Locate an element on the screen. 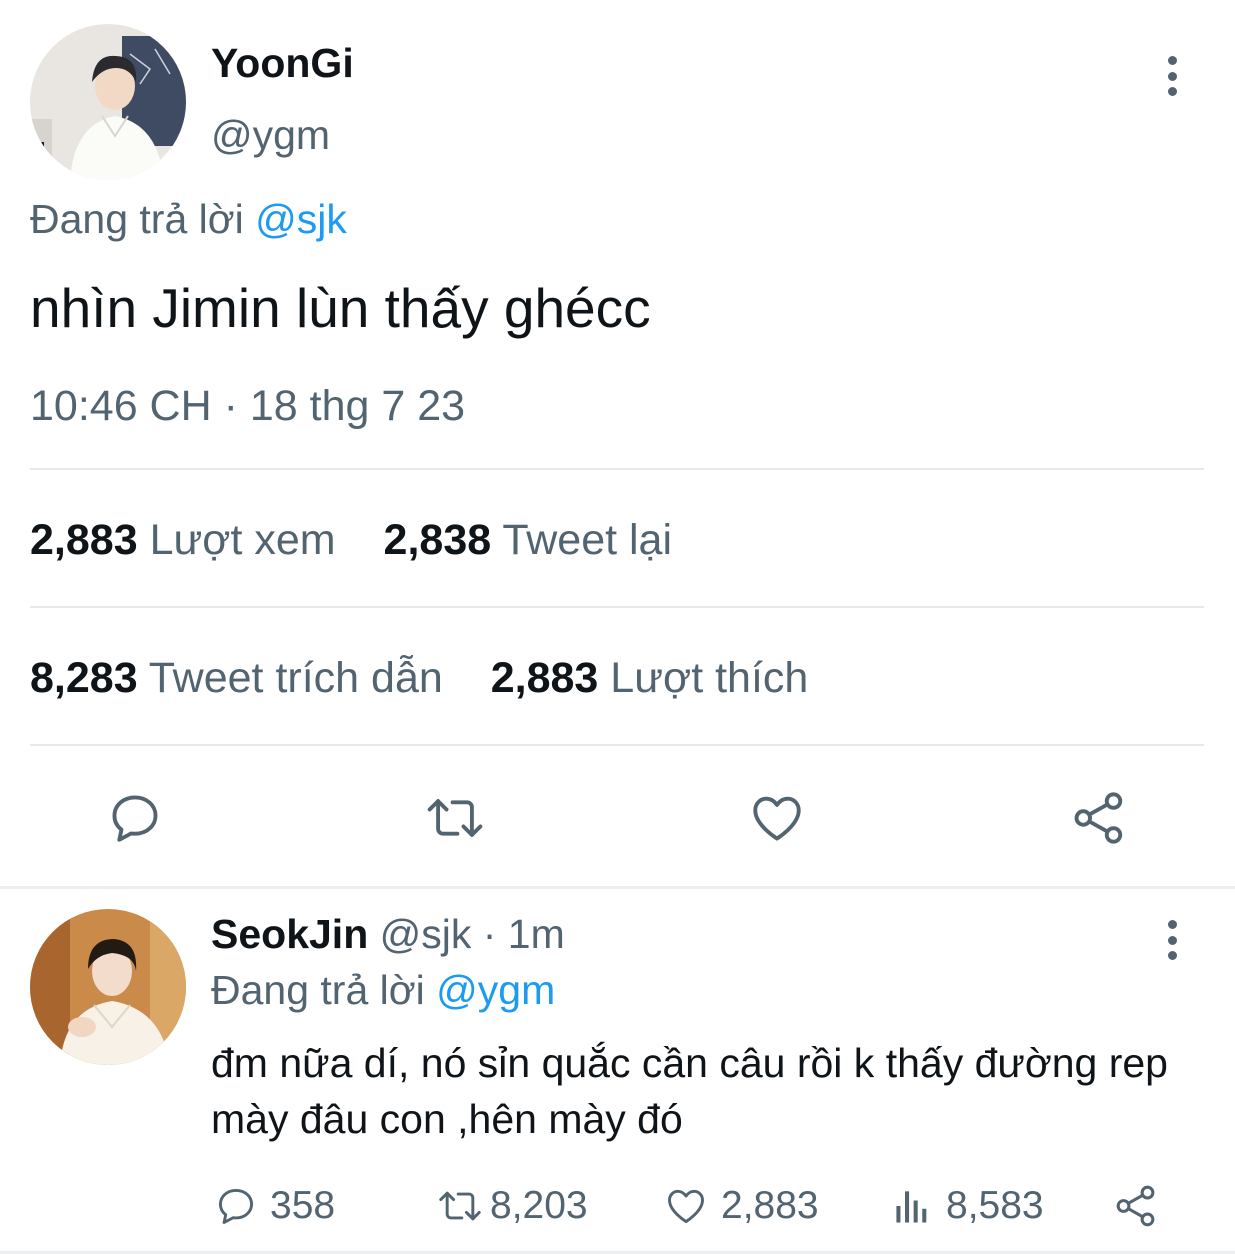 The height and width of the screenshot is (1254, 1235). share-button is located at coordinates (1136, 1206).